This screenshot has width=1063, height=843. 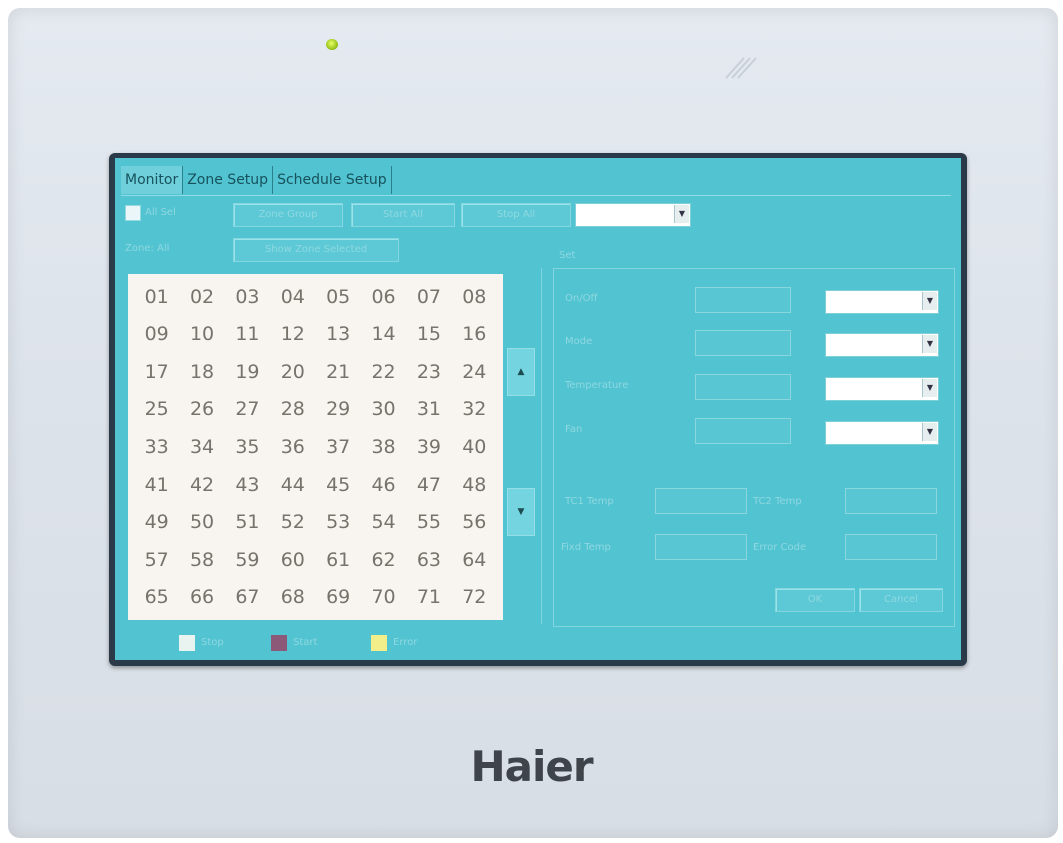 I want to click on start-all-button: Start All, so click(x=403, y=215).